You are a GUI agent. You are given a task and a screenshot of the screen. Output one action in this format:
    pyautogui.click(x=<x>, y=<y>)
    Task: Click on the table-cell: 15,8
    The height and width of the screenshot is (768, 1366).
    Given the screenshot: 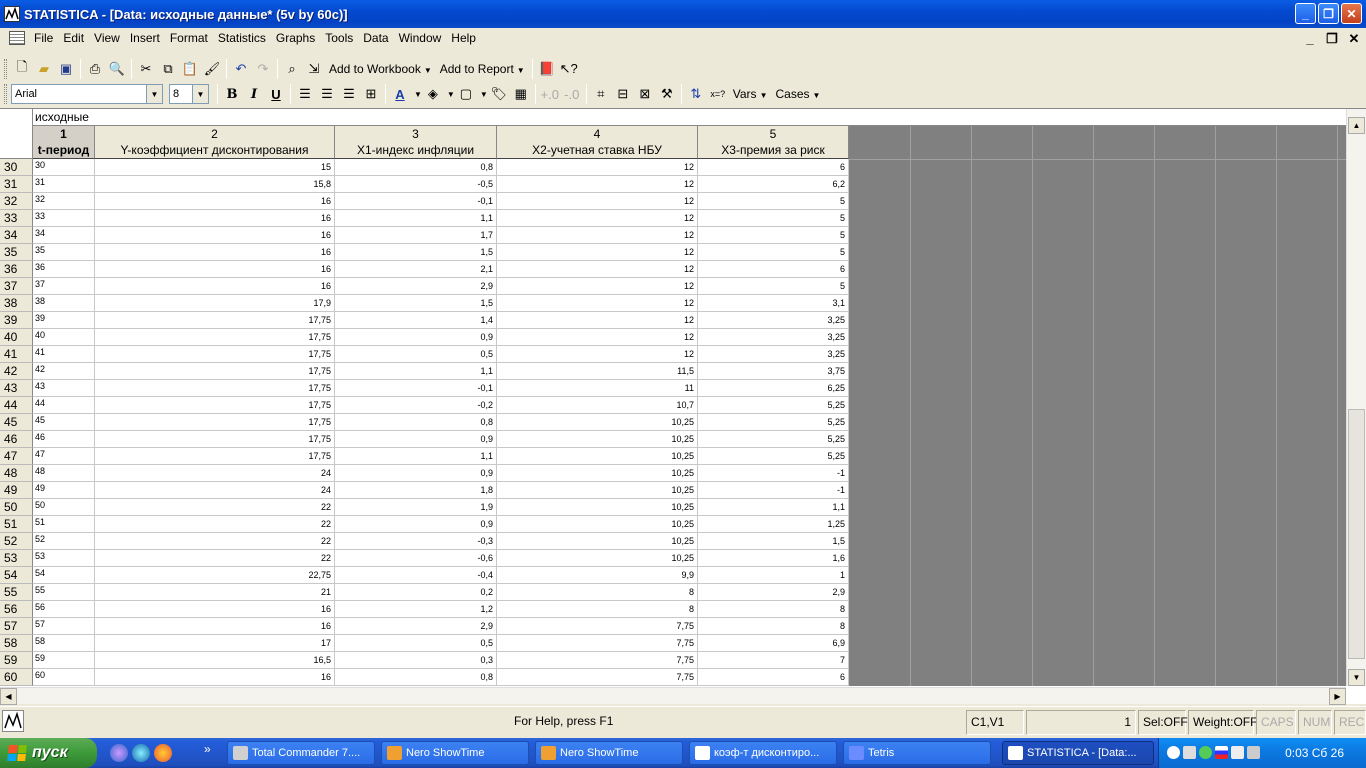 What is the action you would take?
    pyautogui.click(x=215, y=184)
    